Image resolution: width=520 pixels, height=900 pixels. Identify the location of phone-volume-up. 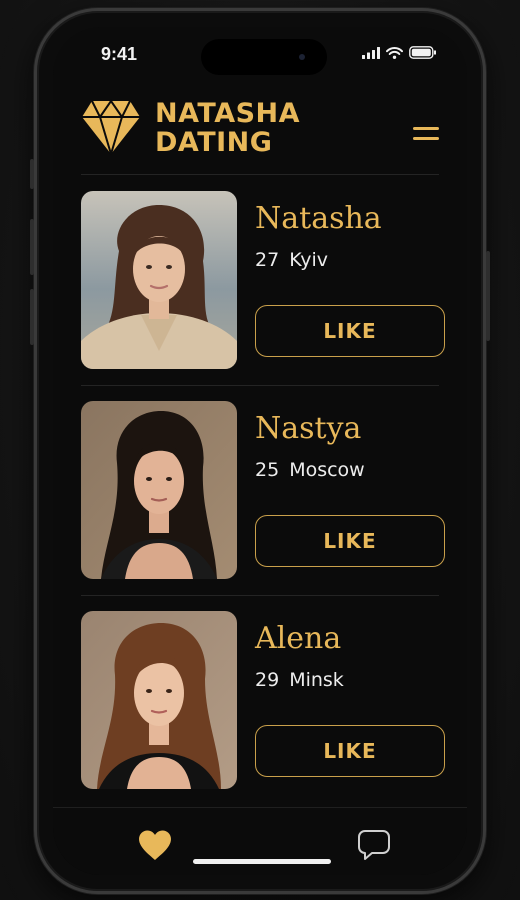
(32, 247).